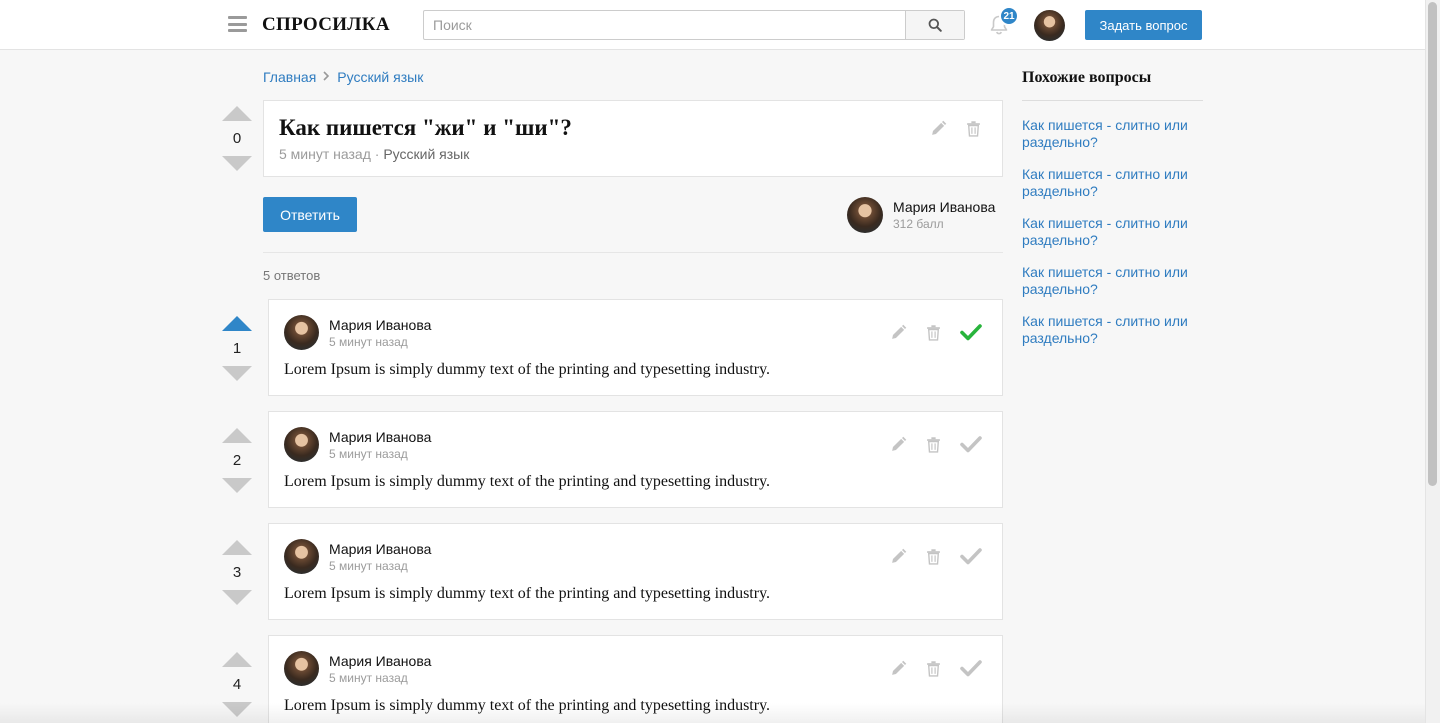  I want to click on user-avatar, so click(1049, 25).